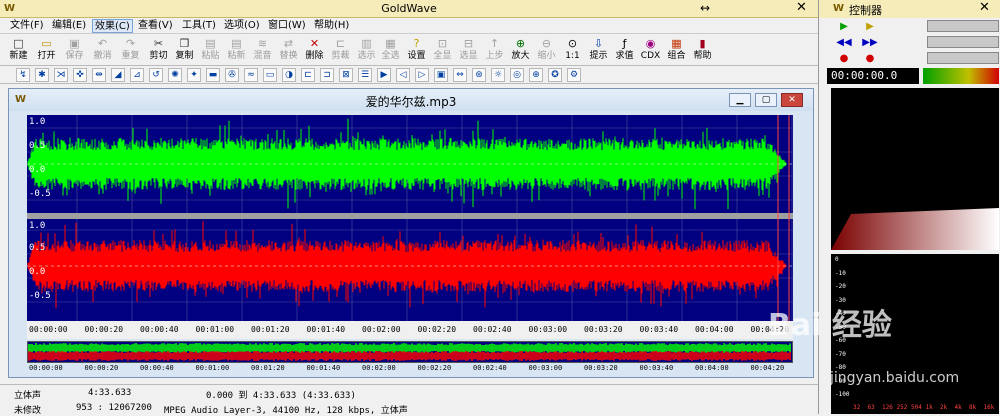 The height and width of the screenshot is (416, 1000). Describe the element at coordinates (676, 50) in the screenshot. I see `toolbar-button-25: ▦ 组合` at that location.